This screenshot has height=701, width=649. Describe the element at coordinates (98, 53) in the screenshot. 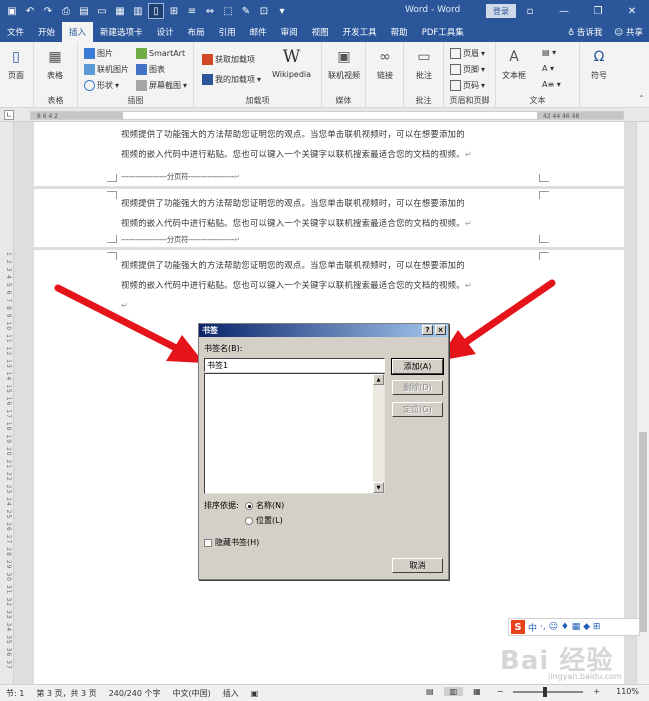

I see `picture-button: 图片` at that location.